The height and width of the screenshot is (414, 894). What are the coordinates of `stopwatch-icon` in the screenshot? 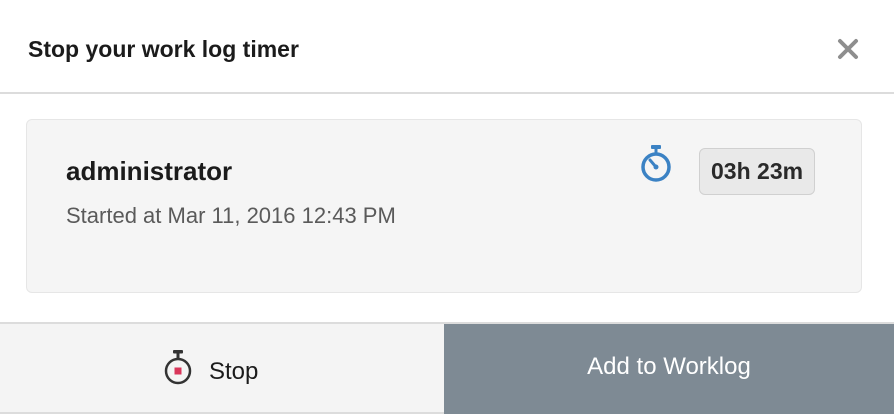 It's located at (656, 163).